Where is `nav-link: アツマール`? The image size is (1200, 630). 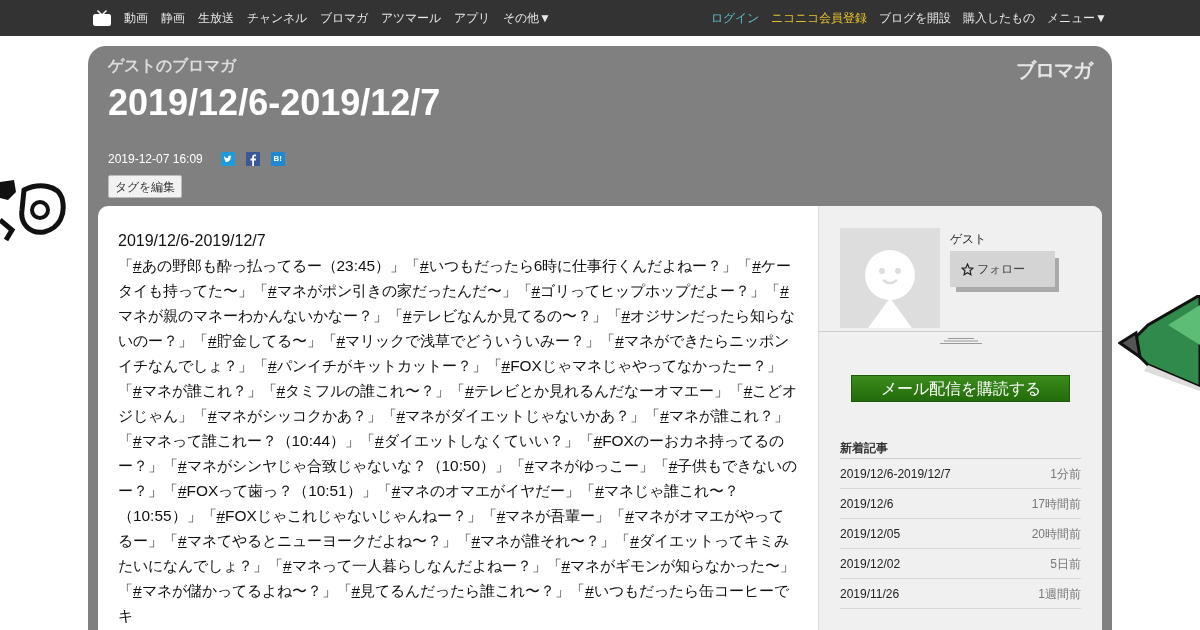
nav-link: アツマール is located at coordinates (411, 18).